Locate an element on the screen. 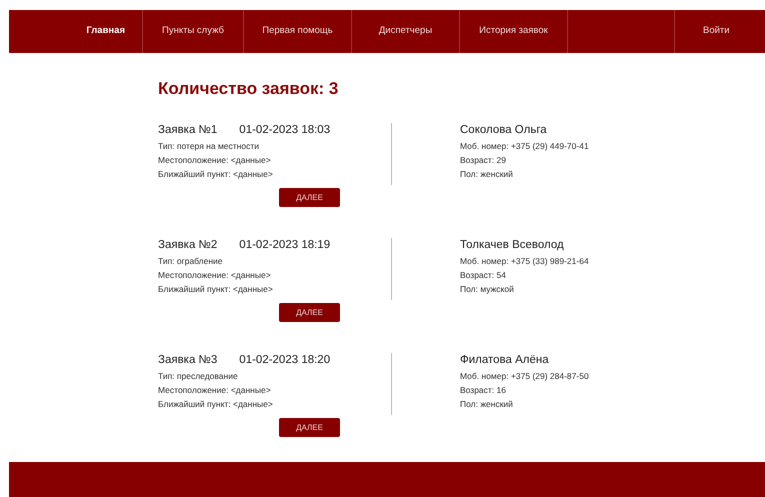 Image resolution: width=765 pixels, height=497 pixels. contact-phone: Моб. номер: +375 (33) 989-21-64 is located at coordinates (524, 261).